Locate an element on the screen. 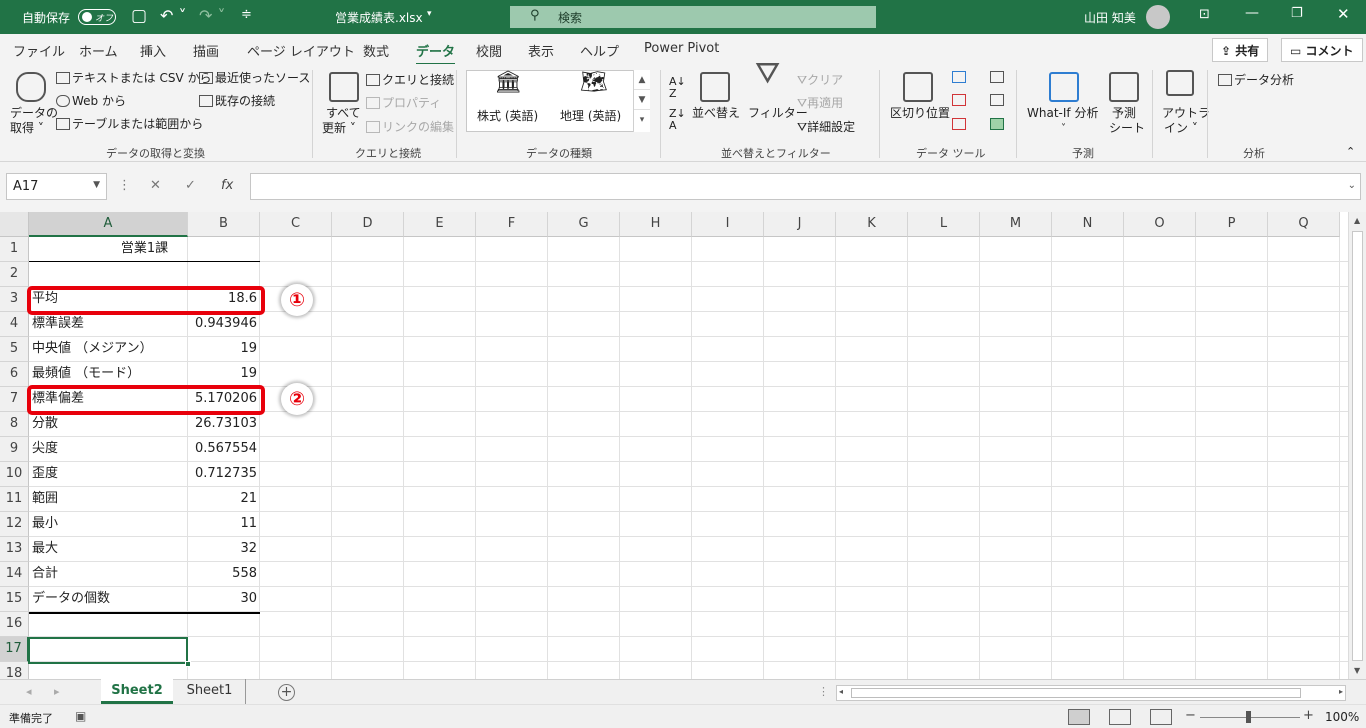 The width and height of the screenshot is (1366, 728). row-header-4: 4 is located at coordinates (14, 324).